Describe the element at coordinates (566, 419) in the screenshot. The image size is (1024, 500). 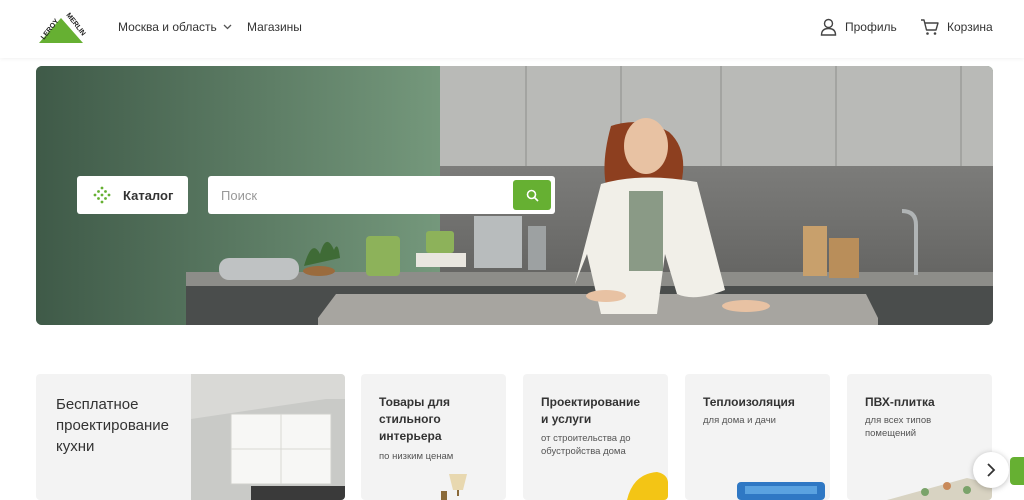
I see `card-title-line: и услуги` at that location.